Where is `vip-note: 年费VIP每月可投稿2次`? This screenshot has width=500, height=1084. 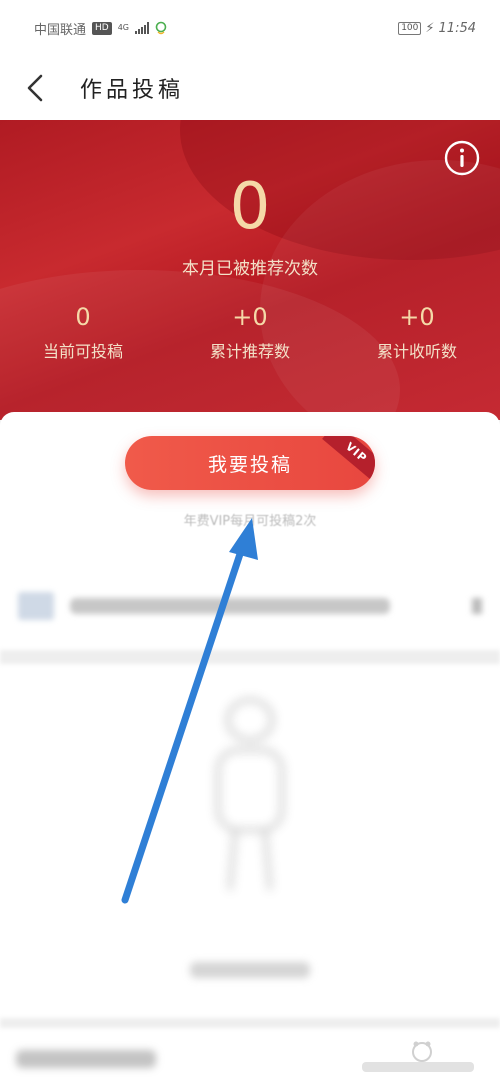 vip-note: 年费VIP每月可投稿2次 is located at coordinates (250, 521).